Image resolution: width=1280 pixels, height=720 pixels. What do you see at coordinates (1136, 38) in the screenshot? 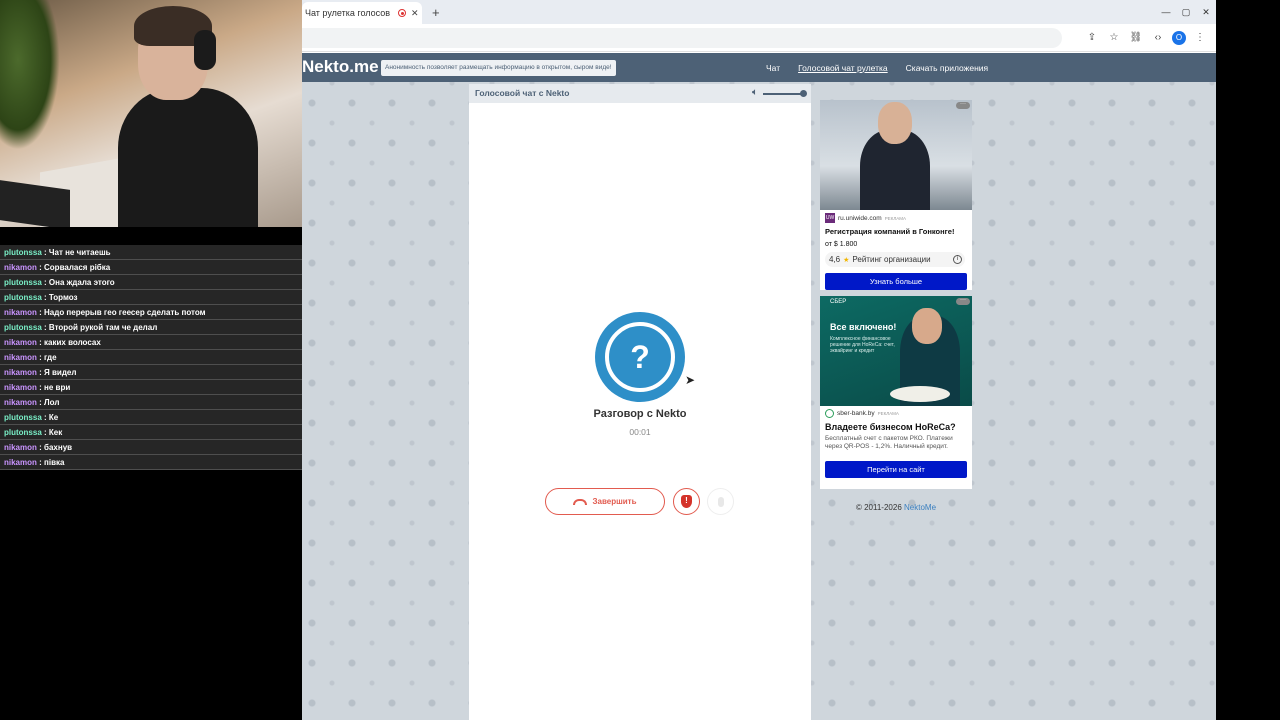
I see `link-icon: ⛓` at bounding box center [1136, 38].